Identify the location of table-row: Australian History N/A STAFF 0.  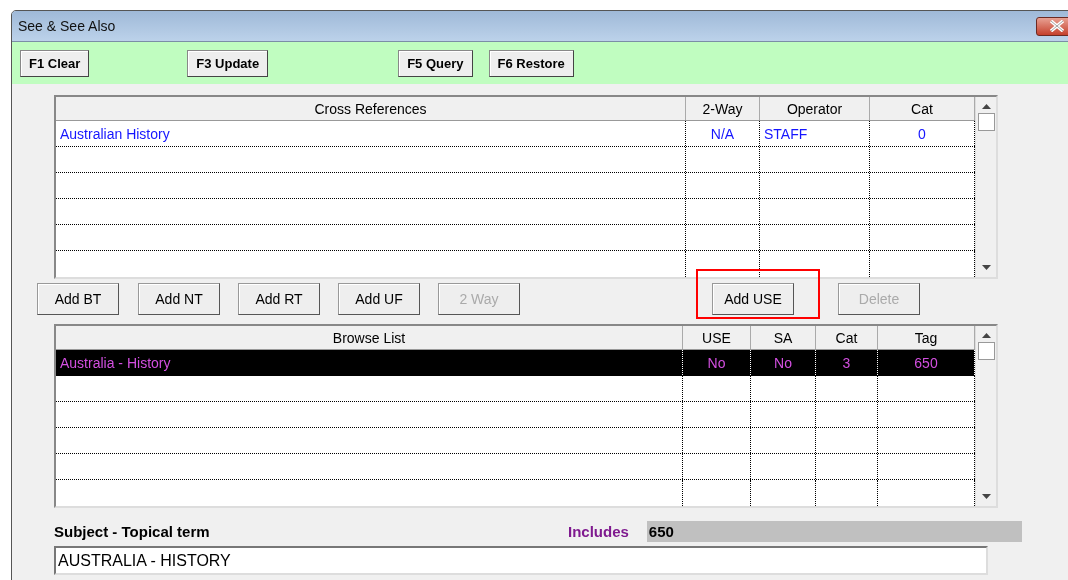
(515, 134).